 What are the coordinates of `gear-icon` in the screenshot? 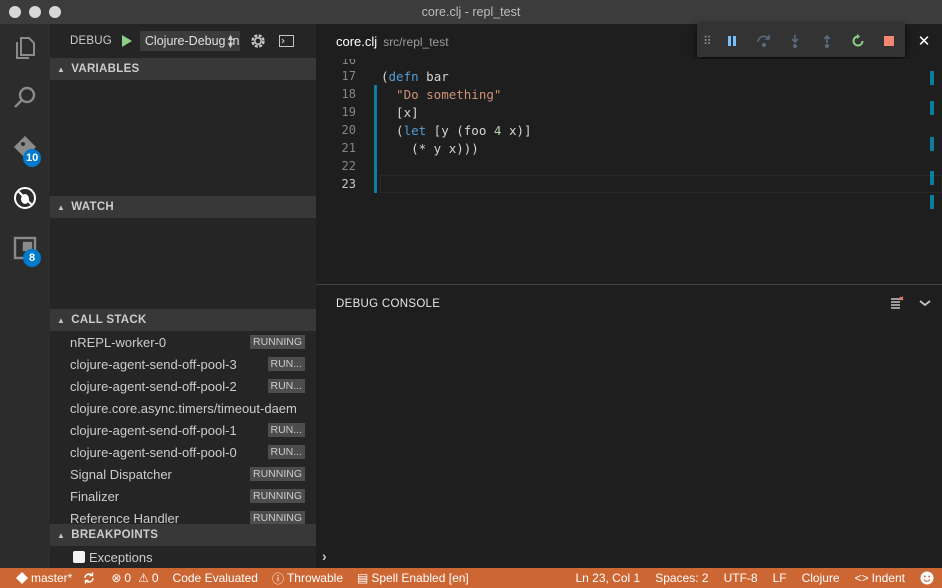 It's located at (258, 41).